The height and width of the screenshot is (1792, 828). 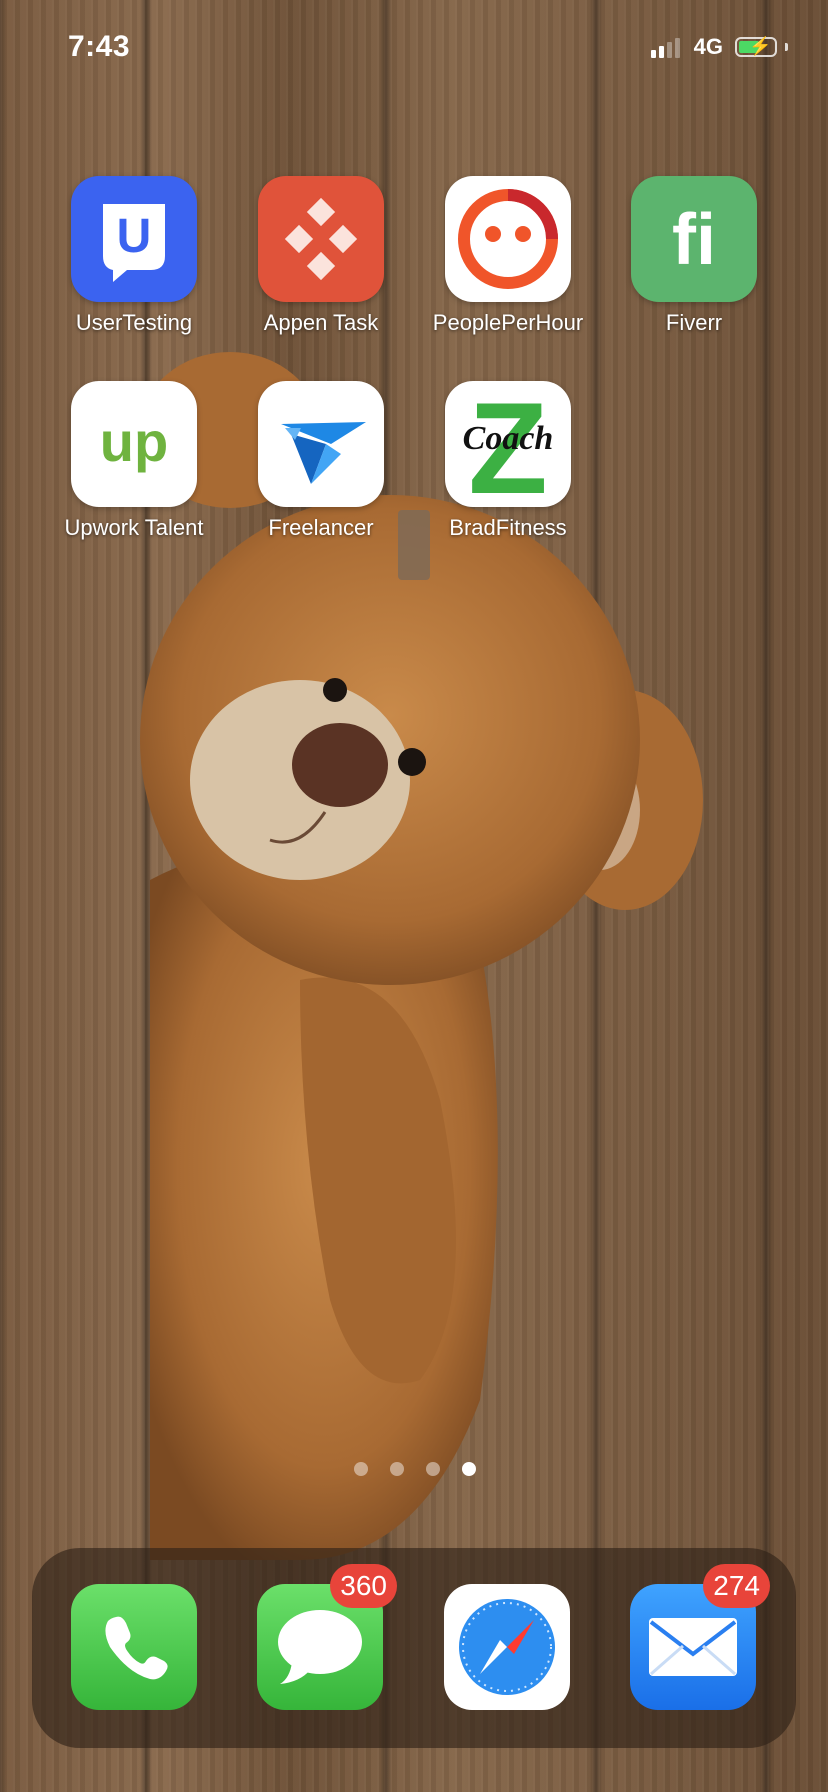 I want to click on usertesting-letter: U, so click(x=134, y=236).